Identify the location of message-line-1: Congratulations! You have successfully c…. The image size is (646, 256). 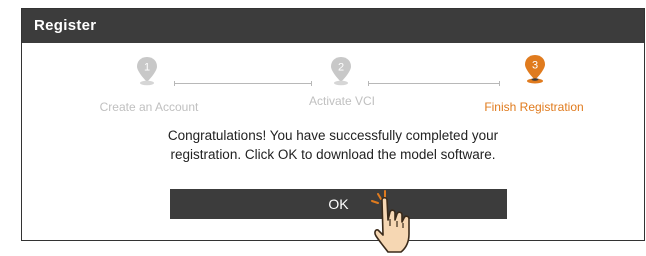
(333, 135).